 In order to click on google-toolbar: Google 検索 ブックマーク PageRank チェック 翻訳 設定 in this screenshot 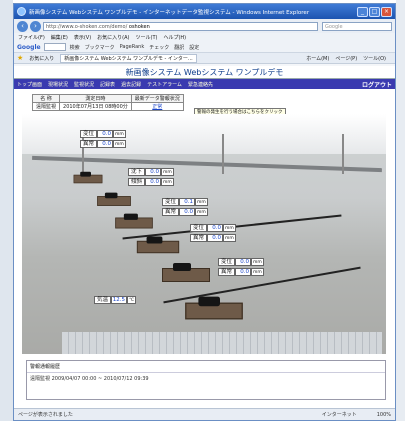, I will do `click(204, 47)`.